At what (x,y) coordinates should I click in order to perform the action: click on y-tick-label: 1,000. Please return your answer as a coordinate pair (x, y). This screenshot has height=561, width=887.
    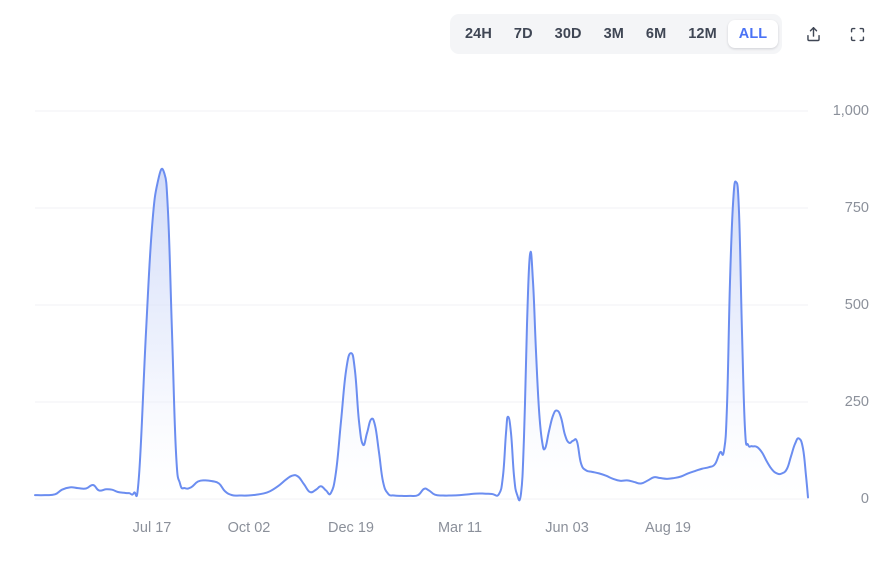
    Looking at the image, I should click on (850, 111).